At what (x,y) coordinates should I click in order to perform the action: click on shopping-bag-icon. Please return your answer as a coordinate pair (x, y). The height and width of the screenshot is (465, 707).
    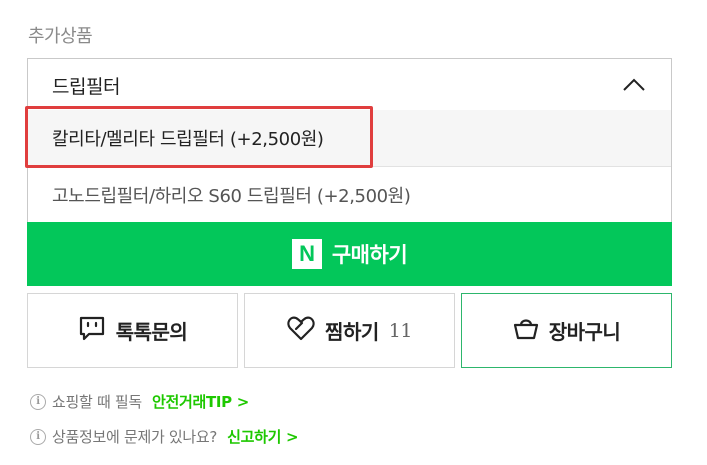
    Looking at the image, I should click on (526, 330).